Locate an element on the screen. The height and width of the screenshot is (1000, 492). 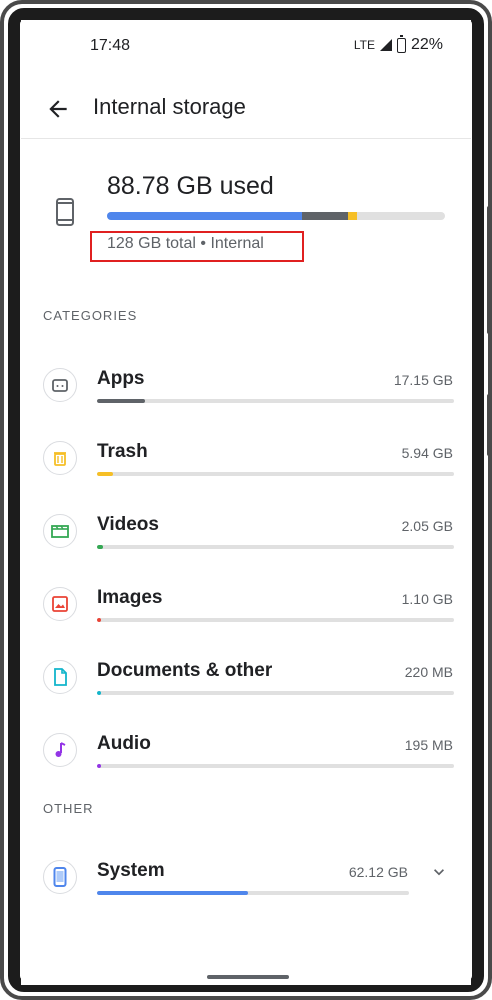
gesture-nav-bar is located at coordinates (248, 977).